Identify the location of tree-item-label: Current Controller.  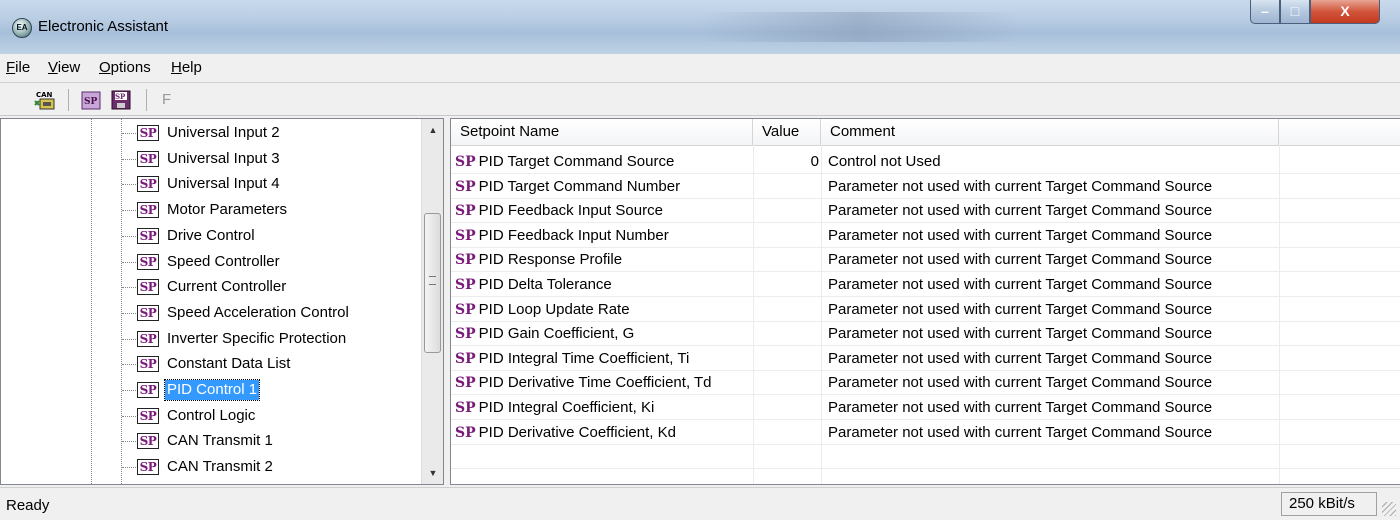
(227, 287).